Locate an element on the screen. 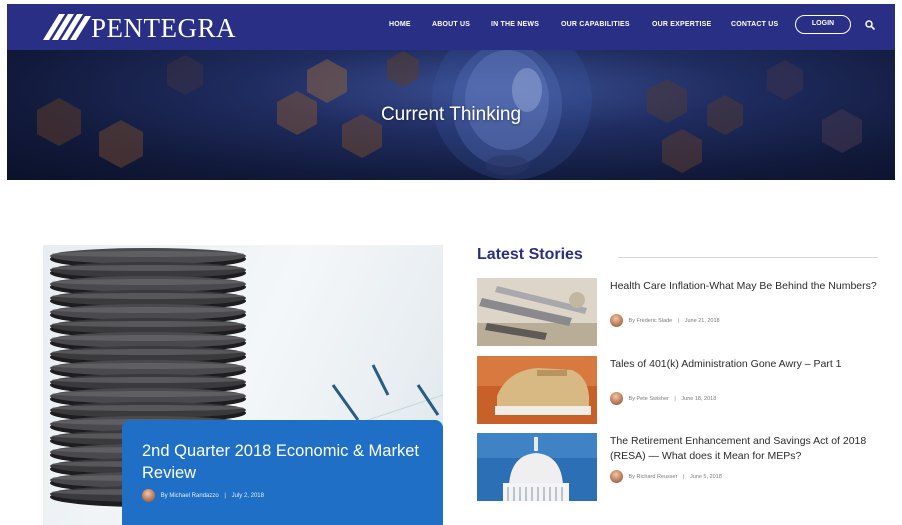 This screenshot has height=525, width=902. story-thumbnail-tools is located at coordinates (537, 312).